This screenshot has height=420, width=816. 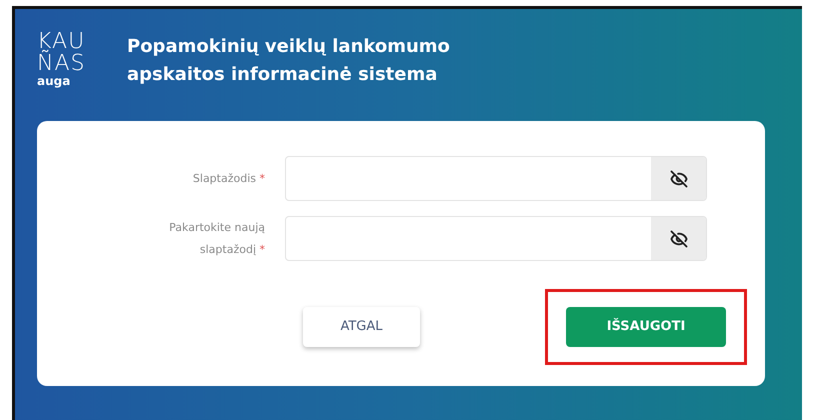 I want to click on logo: KAU ÑAS auga, so click(x=61, y=59).